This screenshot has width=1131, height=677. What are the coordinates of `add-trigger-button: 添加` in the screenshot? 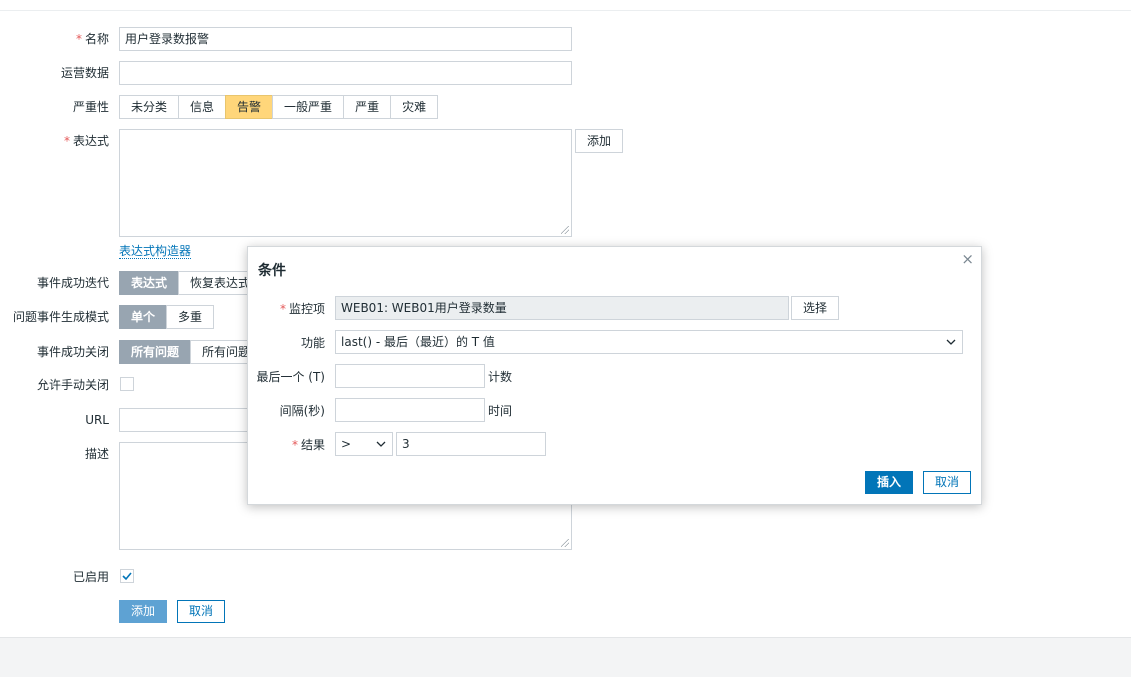 It's located at (143, 611).